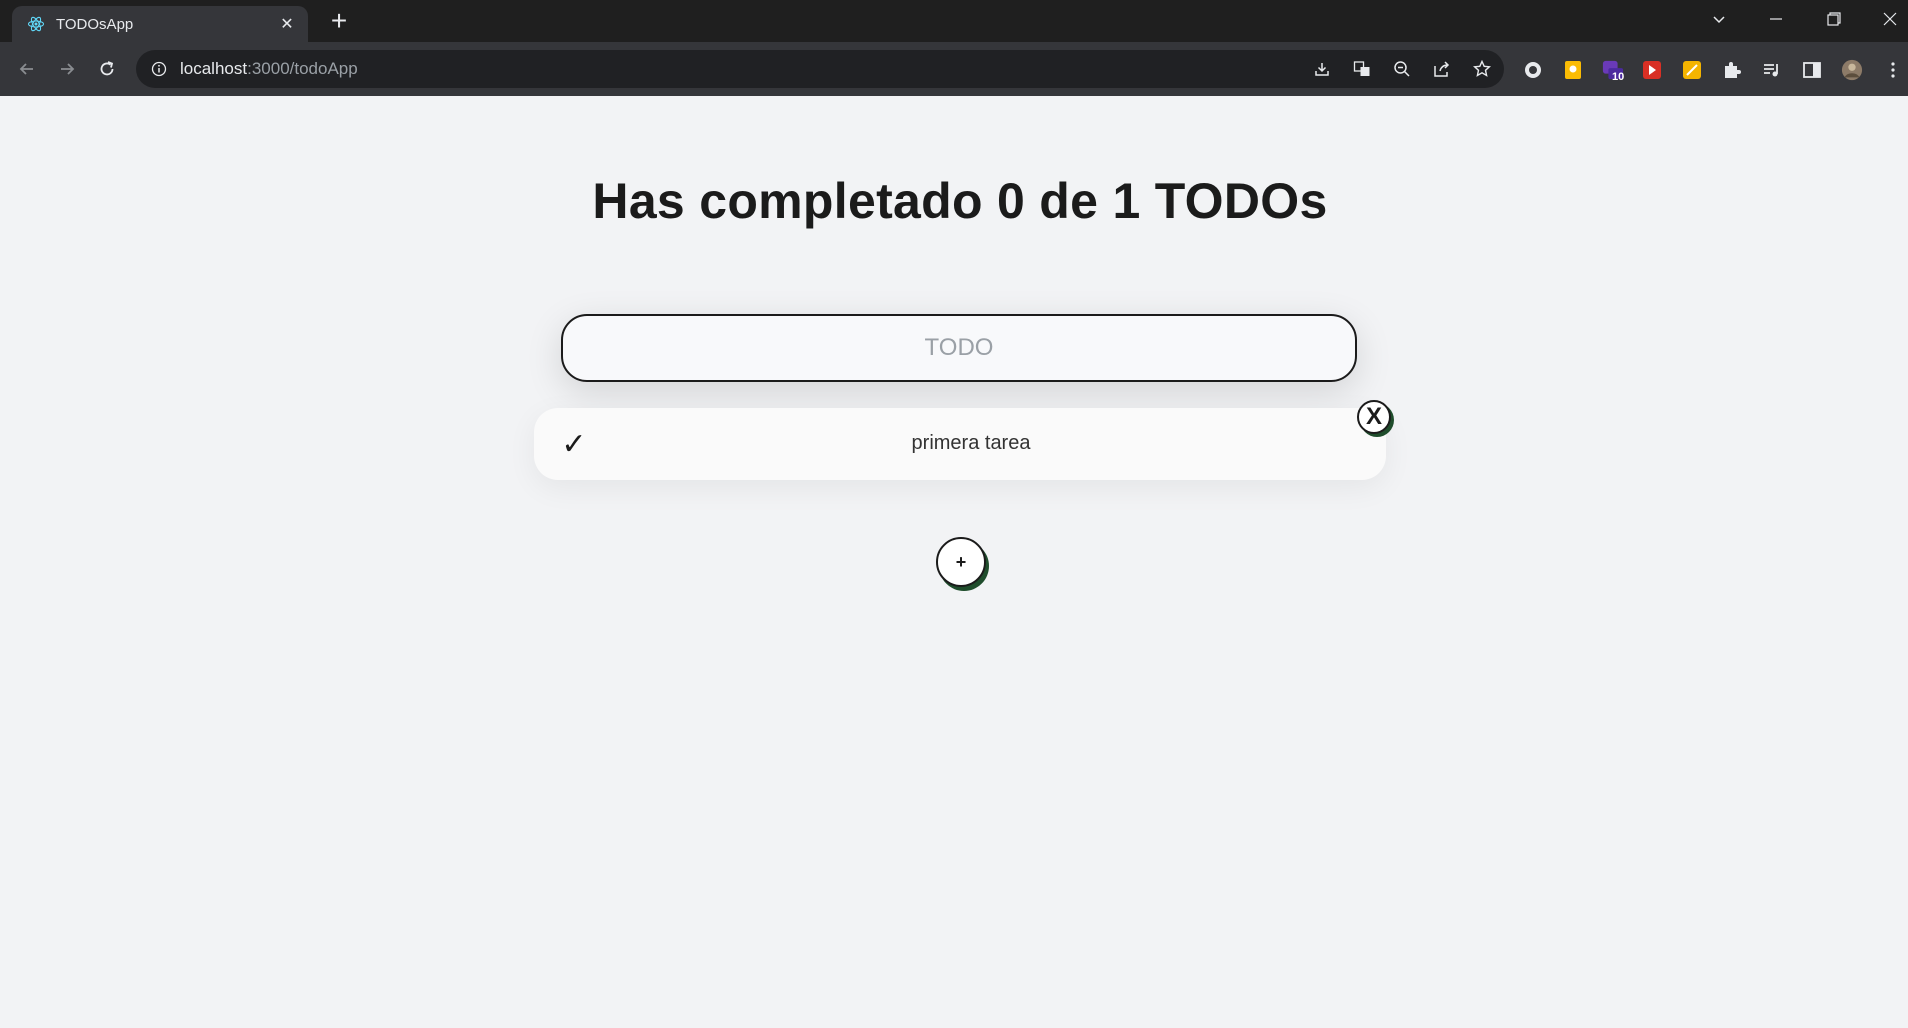 This screenshot has width=1908, height=1028. What do you see at coordinates (1834, 19) in the screenshot?
I see `restore-icon` at bounding box center [1834, 19].